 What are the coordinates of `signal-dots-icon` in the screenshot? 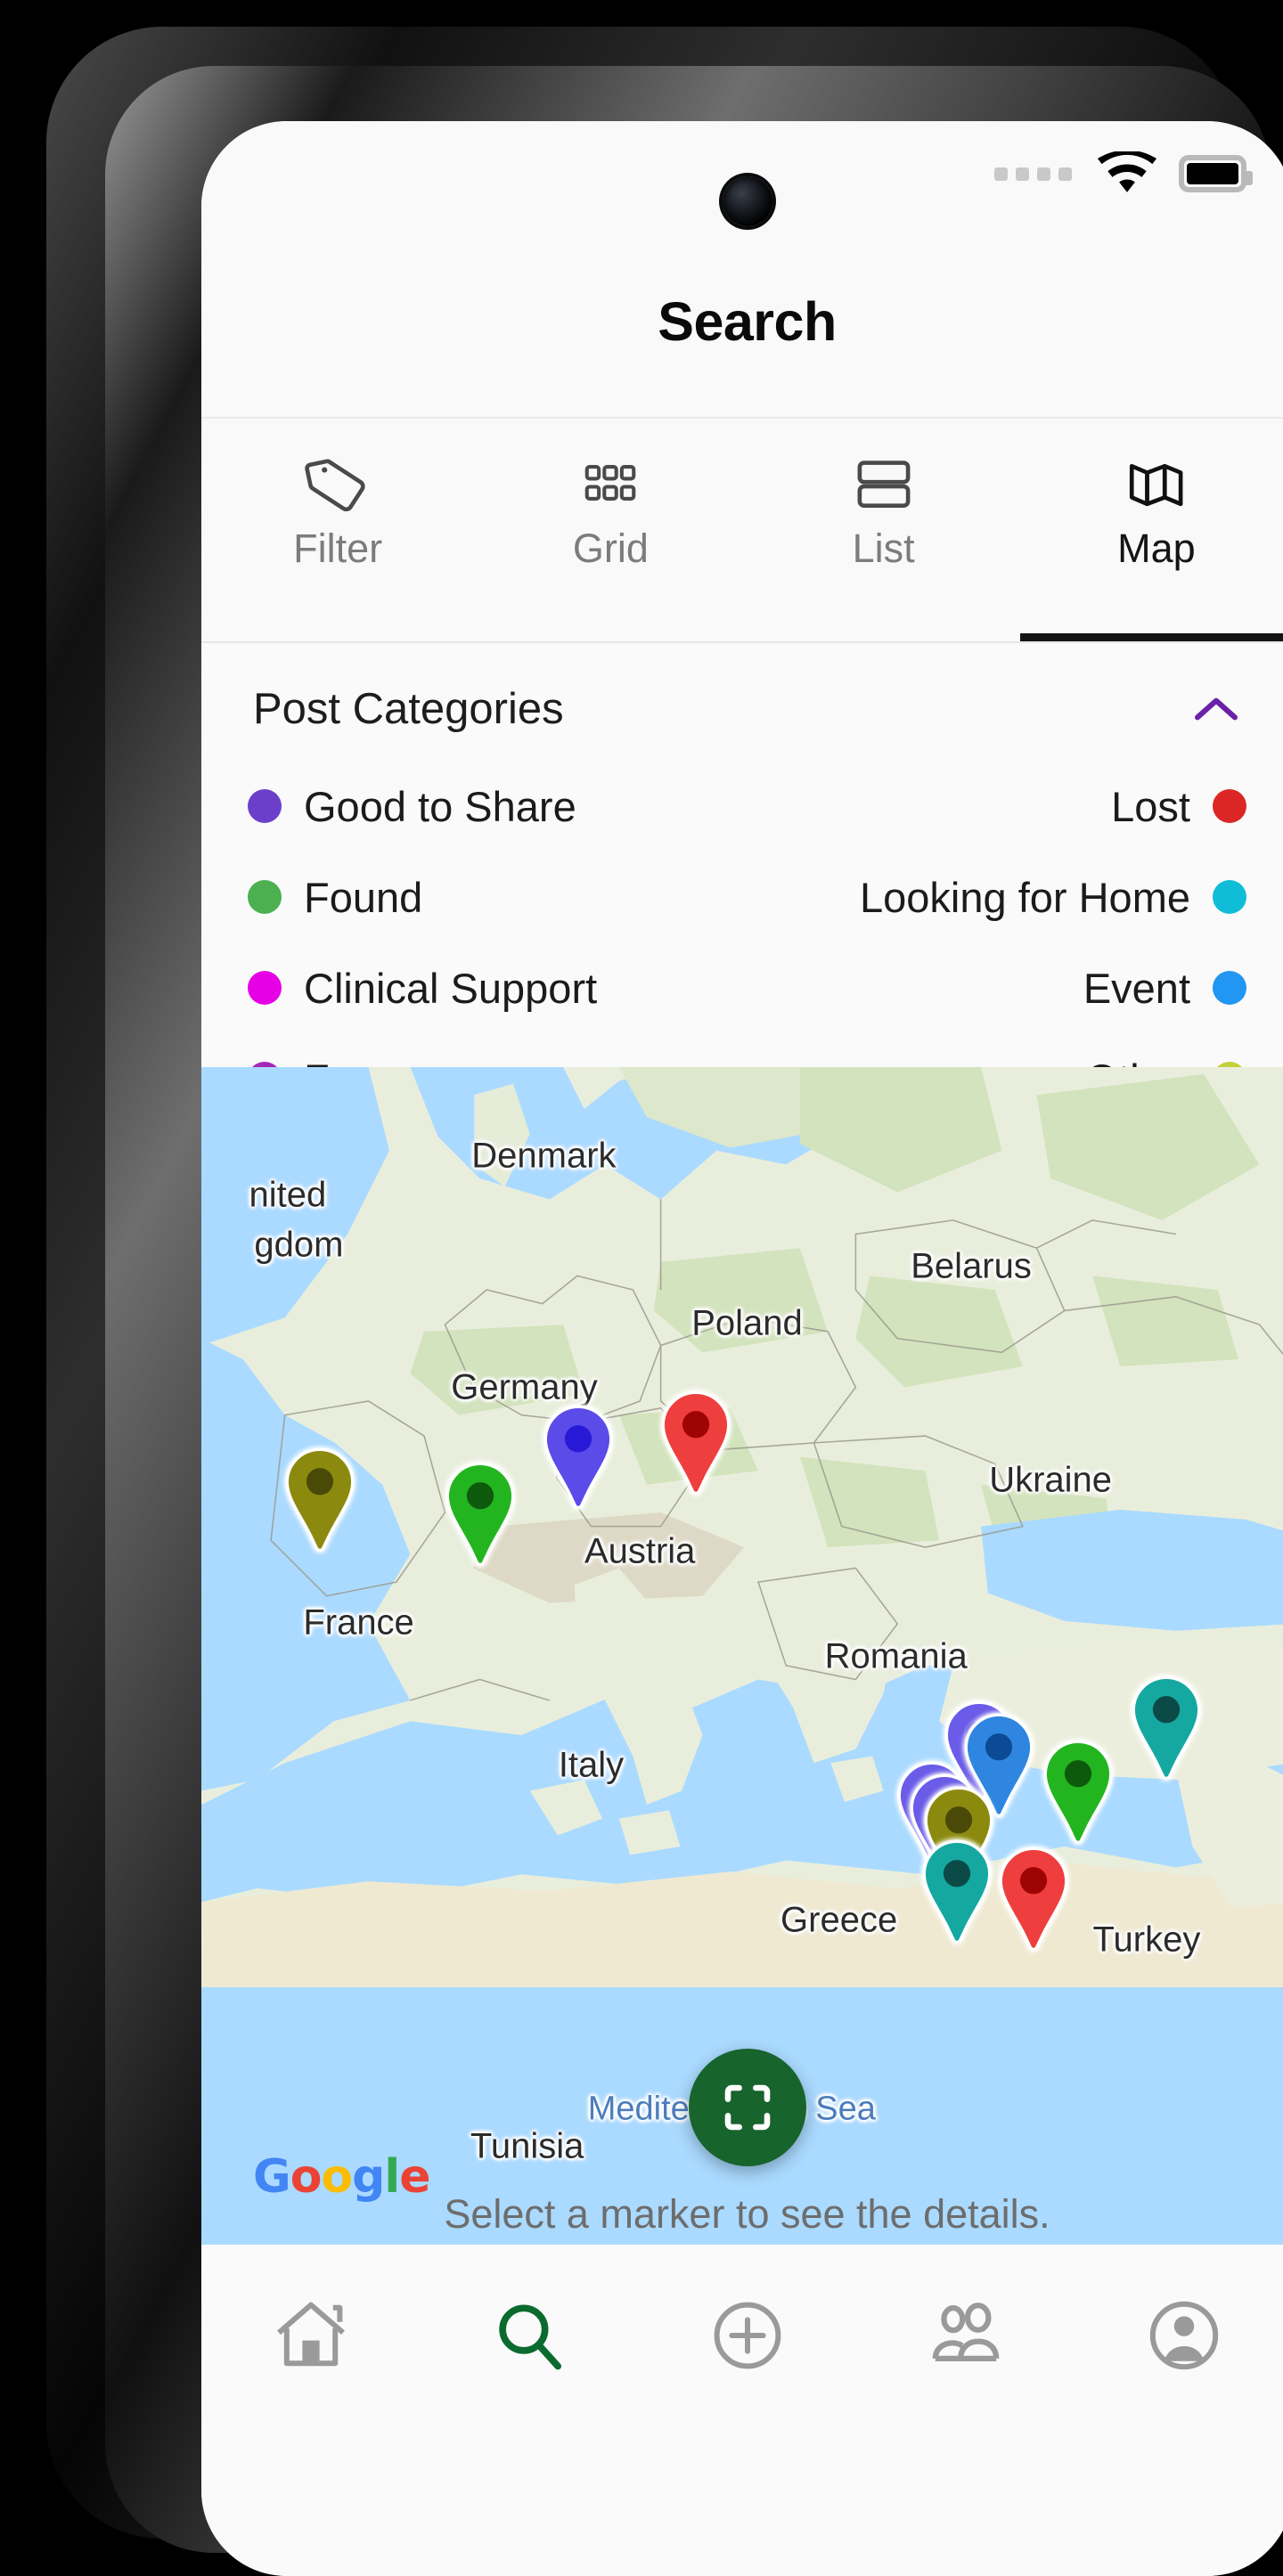 It's located at (1033, 174).